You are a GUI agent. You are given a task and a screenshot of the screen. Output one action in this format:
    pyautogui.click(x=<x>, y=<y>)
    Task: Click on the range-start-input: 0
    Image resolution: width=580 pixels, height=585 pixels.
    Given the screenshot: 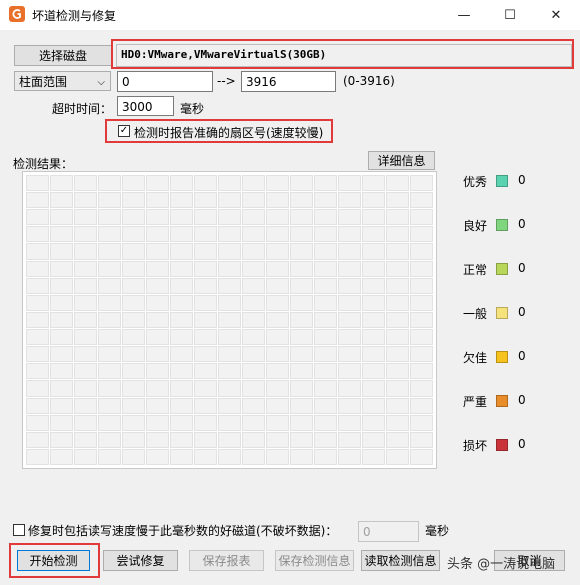 What is the action you would take?
    pyautogui.click(x=165, y=81)
    